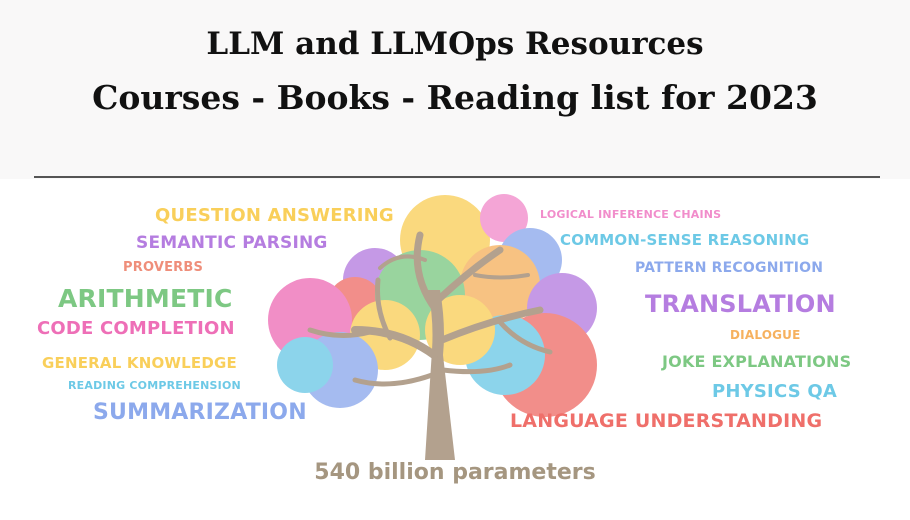 The width and height of the screenshot is (910, 520). What do you see at coordinates (774, 391) in the screenshot?
I see `capability-label: PHYSICS QA` at bounding box center [774, 391].